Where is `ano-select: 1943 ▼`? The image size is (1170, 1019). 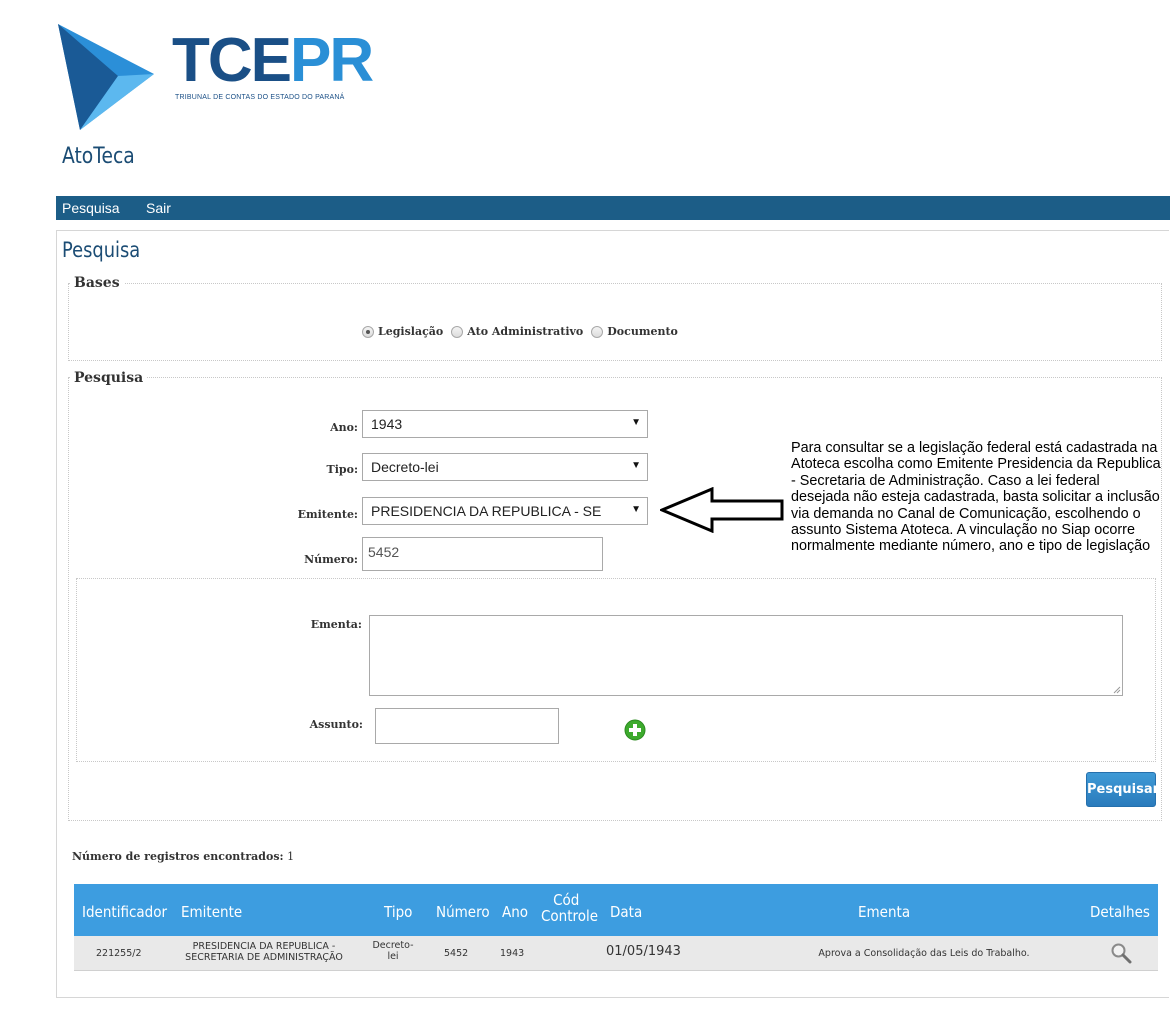 ano-select: 1943 ▼ is located at coordinates (505, 424).